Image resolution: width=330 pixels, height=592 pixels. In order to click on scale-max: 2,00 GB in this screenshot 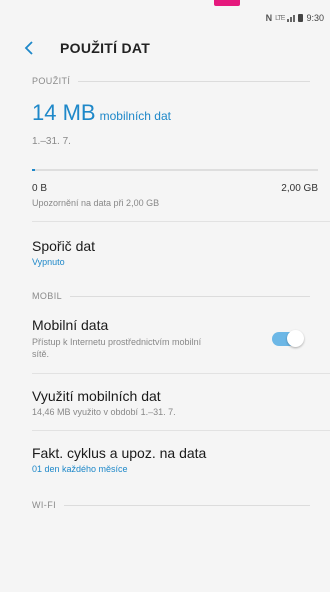, I will do `click(299, 188)`.